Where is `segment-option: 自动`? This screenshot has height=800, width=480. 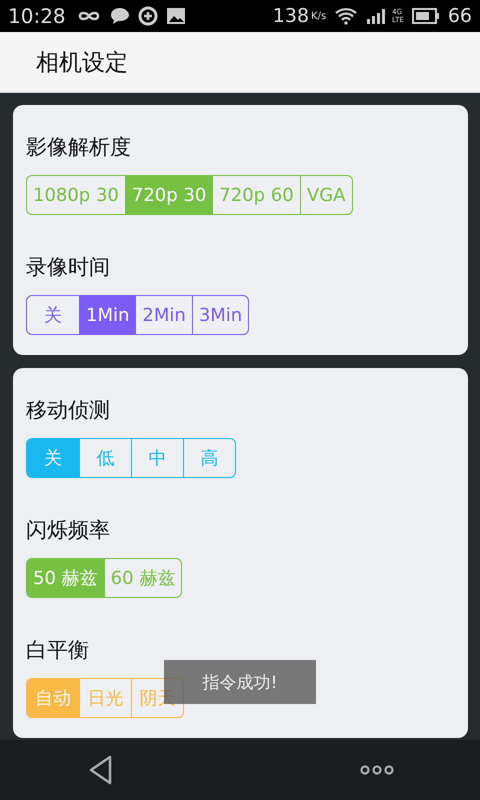
segment-option: 自动 is located at coordinates (53, 698).